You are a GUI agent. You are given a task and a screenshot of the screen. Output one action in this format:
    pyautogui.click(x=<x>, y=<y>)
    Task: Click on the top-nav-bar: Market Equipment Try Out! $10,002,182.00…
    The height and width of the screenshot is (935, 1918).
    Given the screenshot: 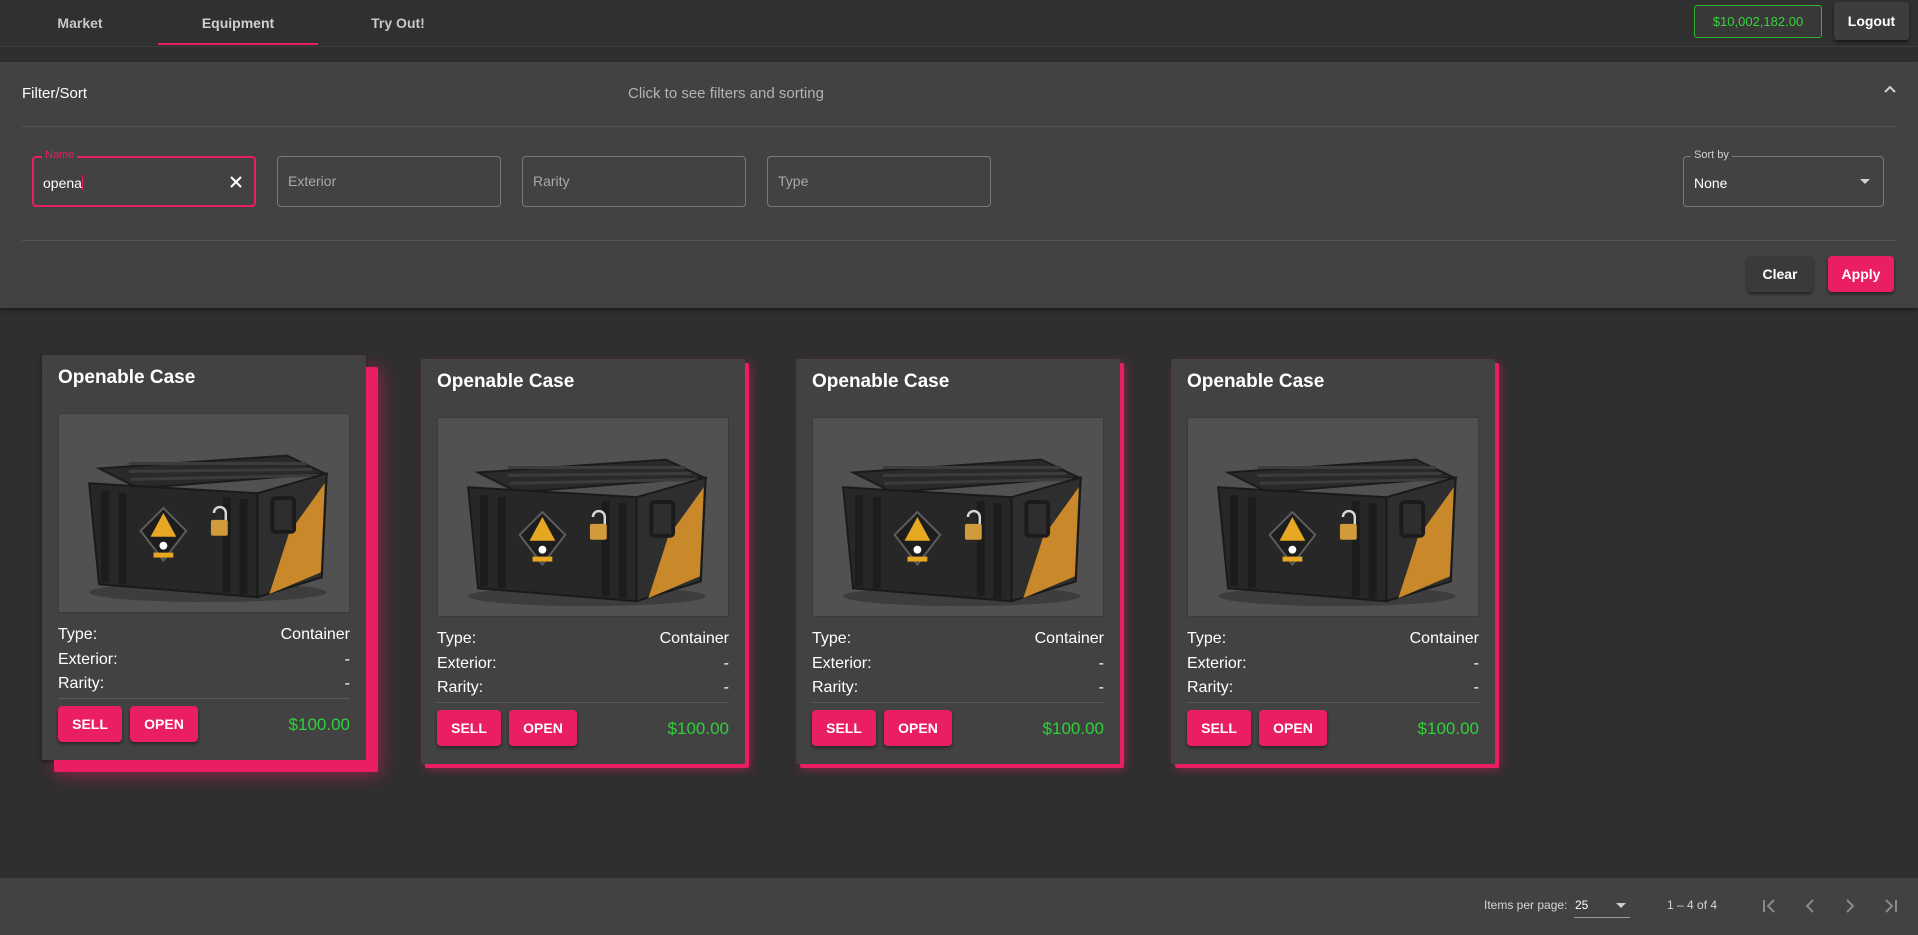 What is the action you would take?
    pyautogui.click(x=959, y=23)
    